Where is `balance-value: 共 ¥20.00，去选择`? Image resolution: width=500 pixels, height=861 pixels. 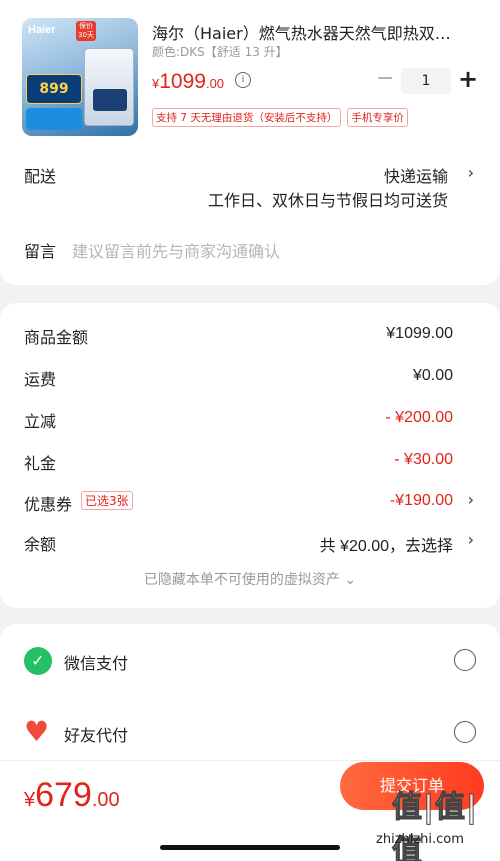 balance-value: 共 ¥20.00，去选择 is located at coordinates (386, 544).